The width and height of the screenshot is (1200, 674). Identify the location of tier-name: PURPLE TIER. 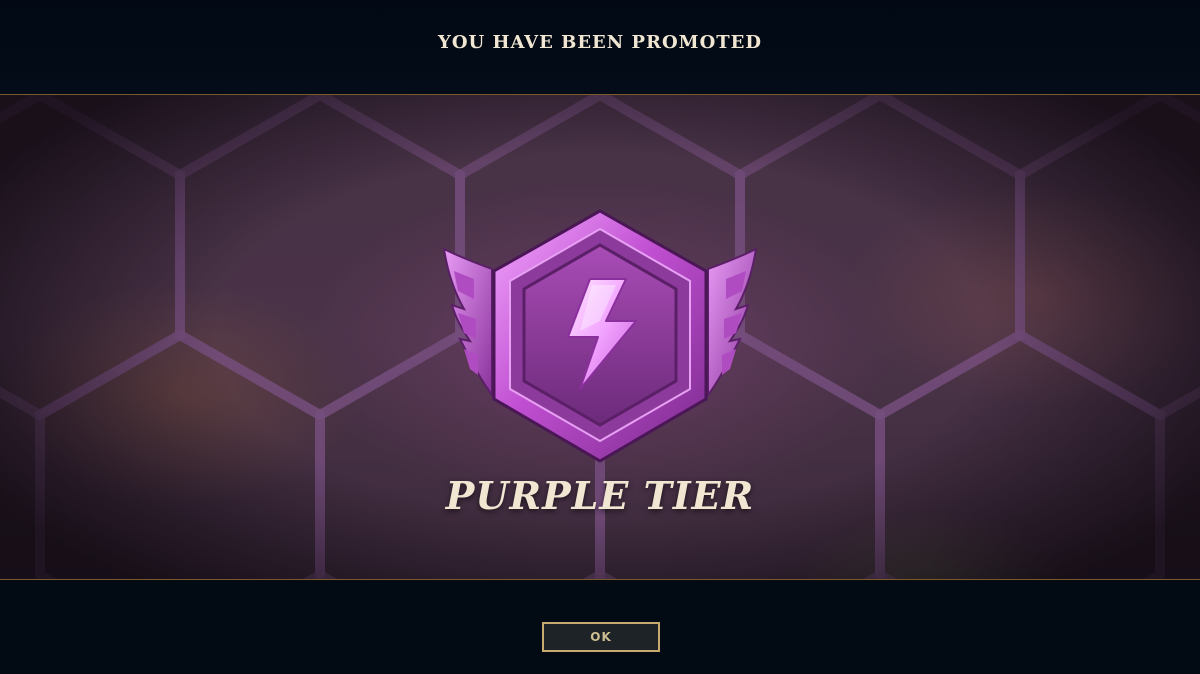
(600, 495).